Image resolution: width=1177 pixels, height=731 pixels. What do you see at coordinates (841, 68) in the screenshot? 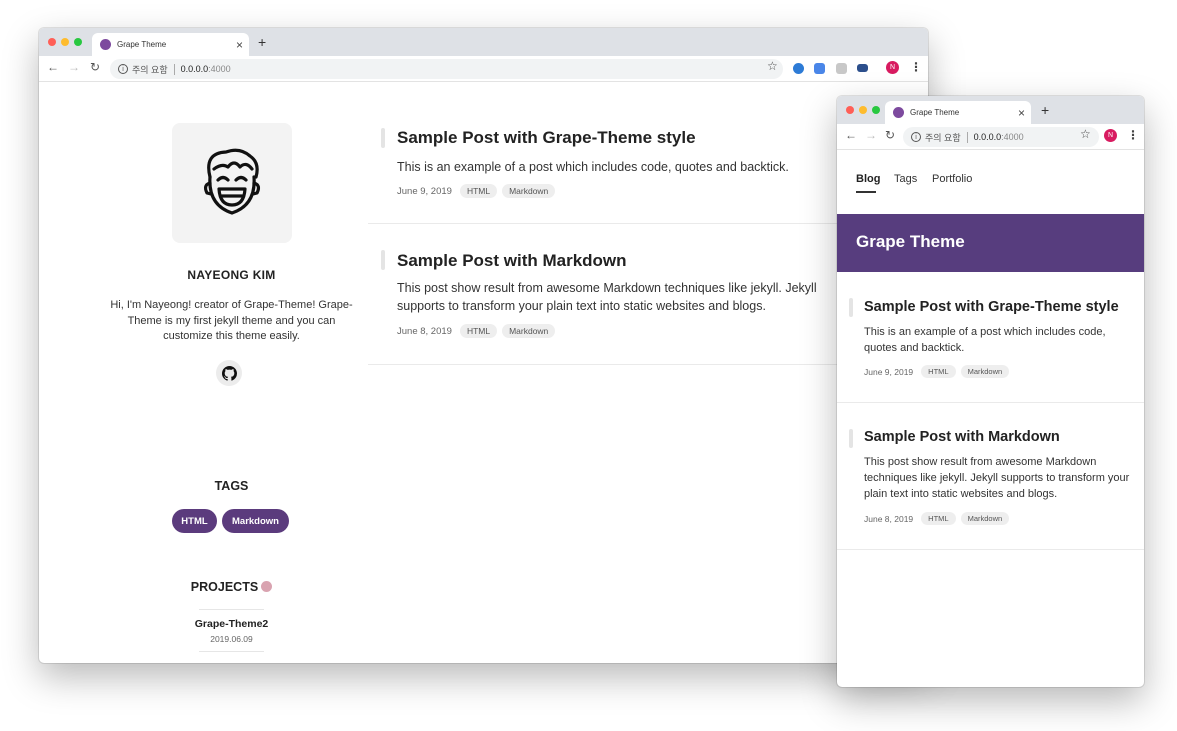
I see `extension-download-icon` at bounding box center [841, 68].